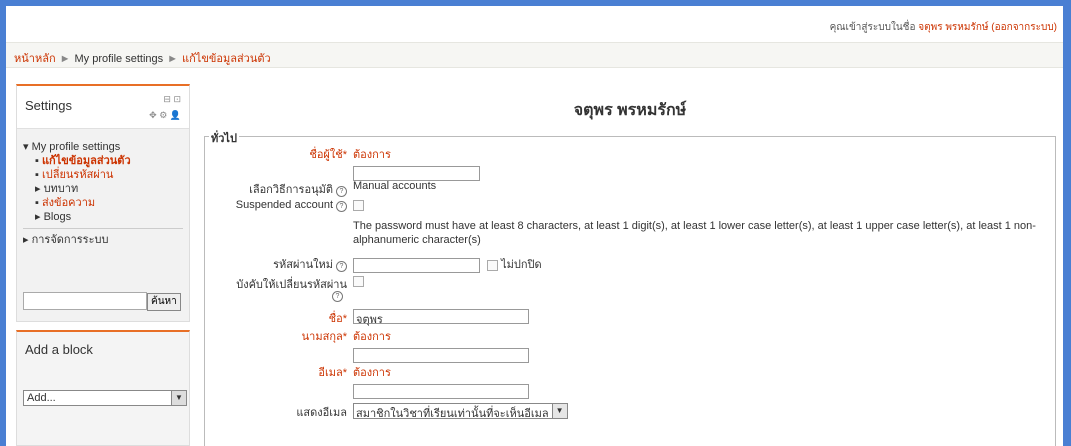 The width and height of the screenshot is (1071, 446). What do you see at coordinates (68, 203) in the screenshot?
I see `tree-link-messages: ส่งข้อความ` at bounding box center [68, 203].